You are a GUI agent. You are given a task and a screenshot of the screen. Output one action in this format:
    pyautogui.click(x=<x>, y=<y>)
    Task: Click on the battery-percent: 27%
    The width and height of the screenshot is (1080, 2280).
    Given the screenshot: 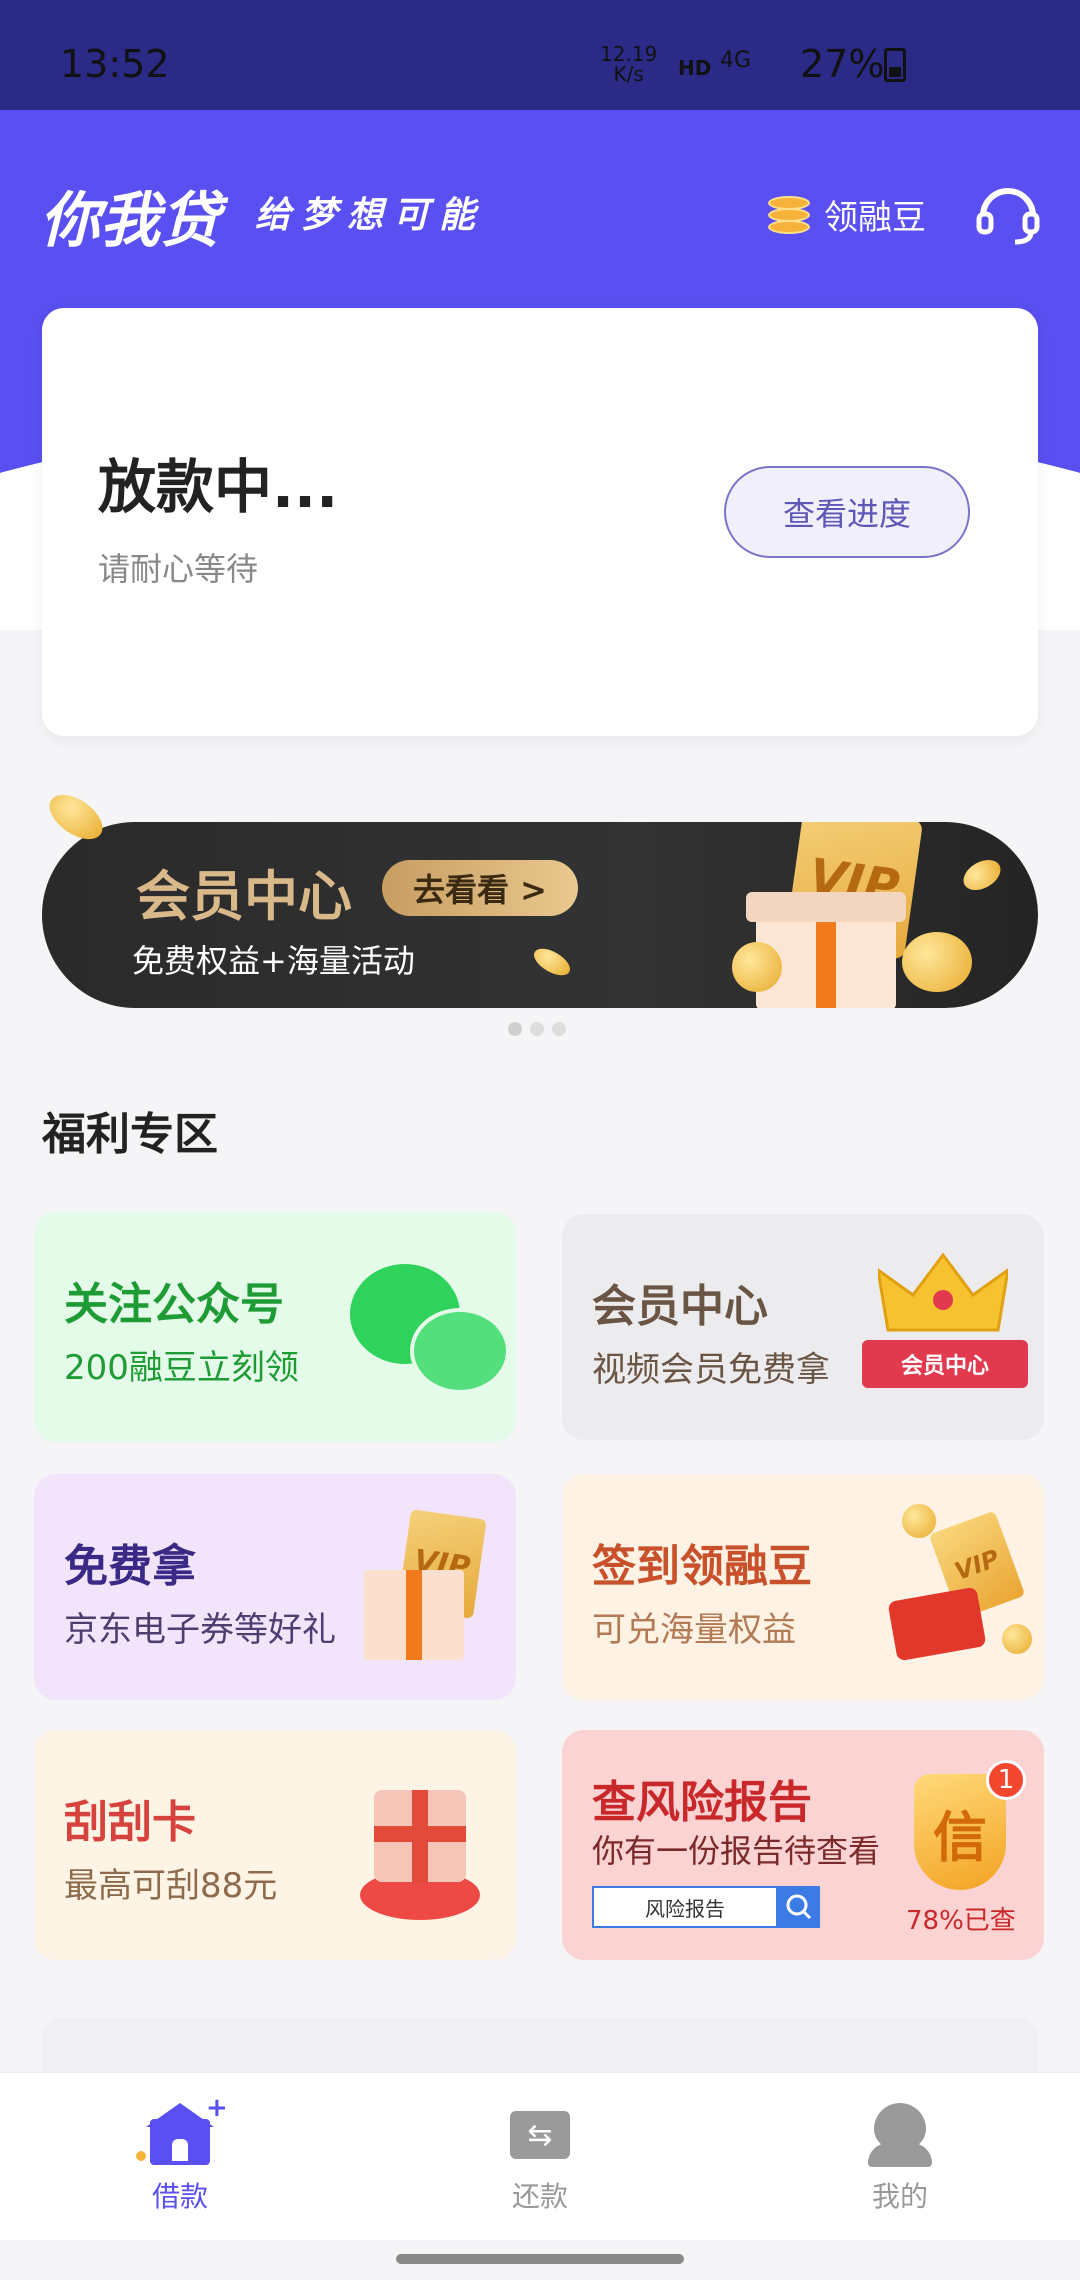 What is the action you would take?
    pyautogui.click(x=842, y=64)
    